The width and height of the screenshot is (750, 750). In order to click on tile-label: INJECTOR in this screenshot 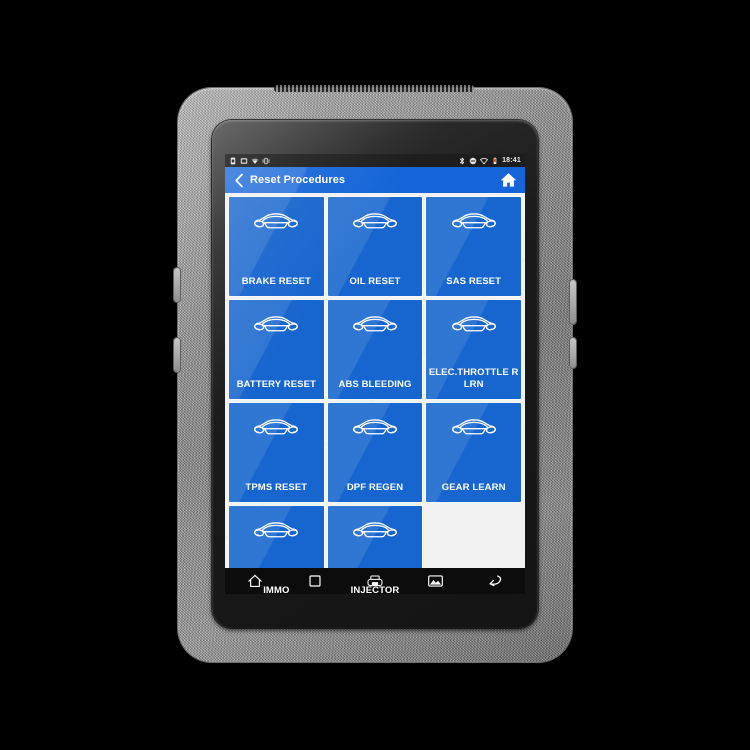, I will do `click(375, 589)`.